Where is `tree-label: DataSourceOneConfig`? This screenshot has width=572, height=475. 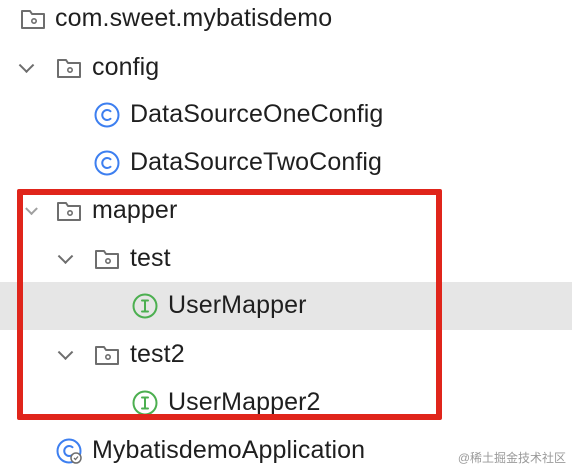
tree-label: DataSourceOneConfig is located at coordinates (257, 113).